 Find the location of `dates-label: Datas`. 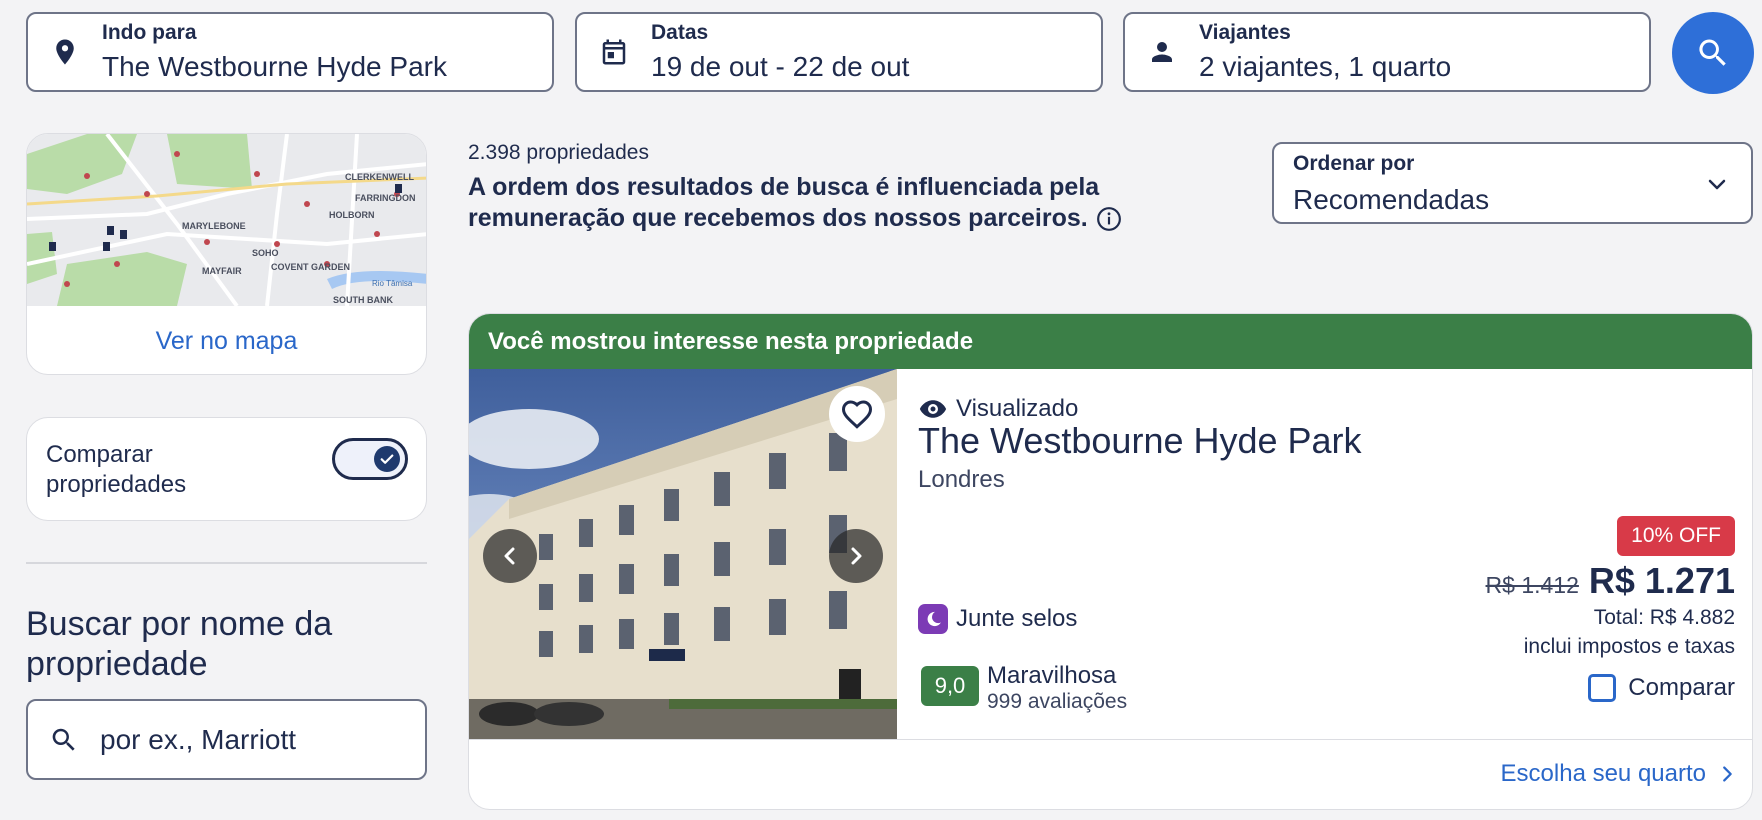

dates-label: Datas is located at coordinates (680, 32).